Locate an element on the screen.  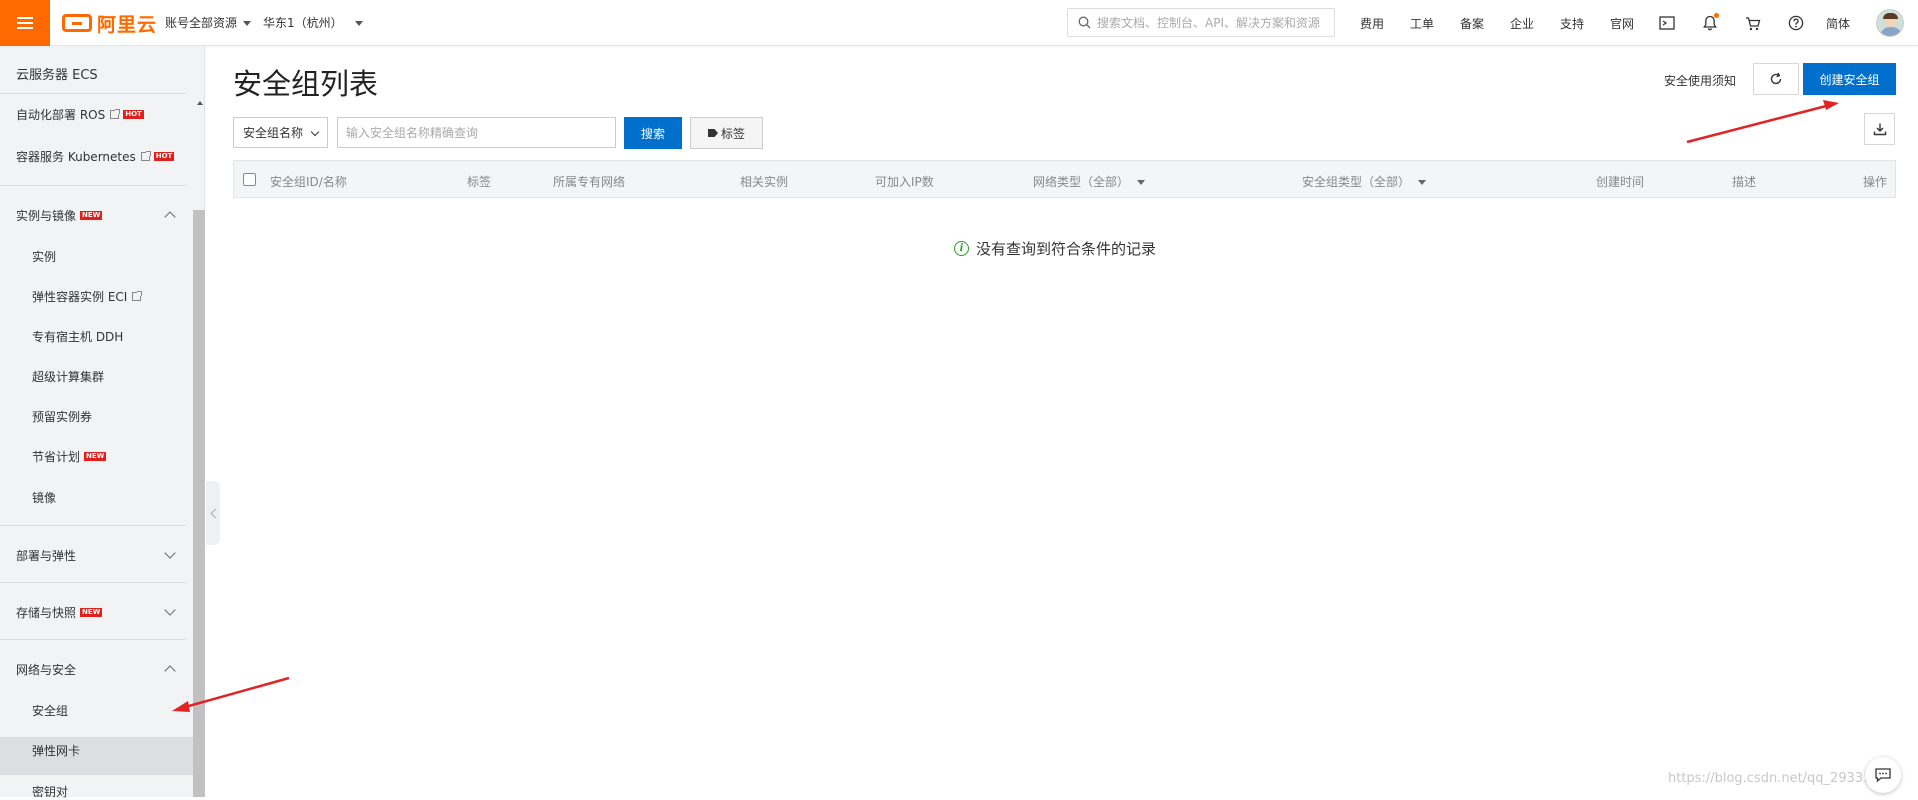
sidebar-group-label: 实例与镜像 is located at coordinates (46, 216).